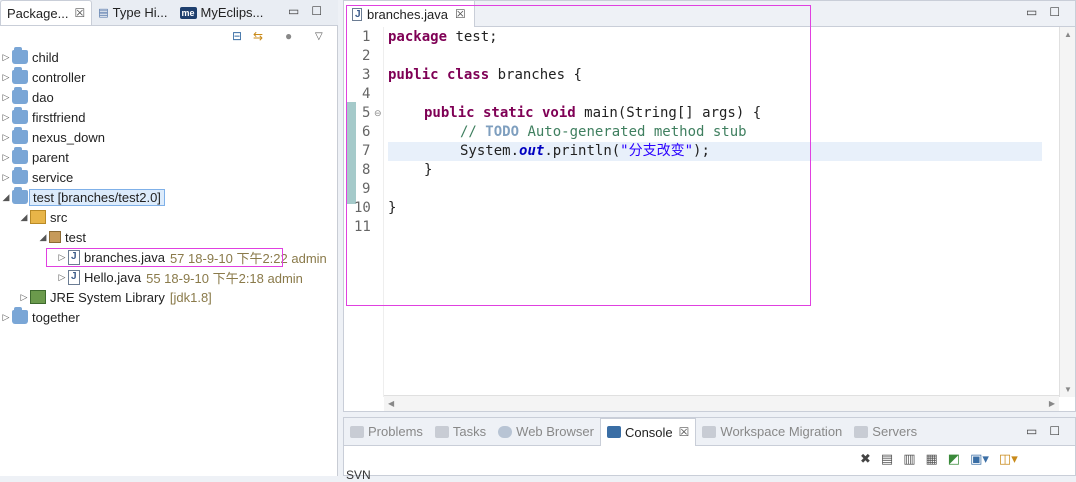  Describe the element at coordinates (43, 97) in the screenshot. I see `tree-item-label: dao` at that location.